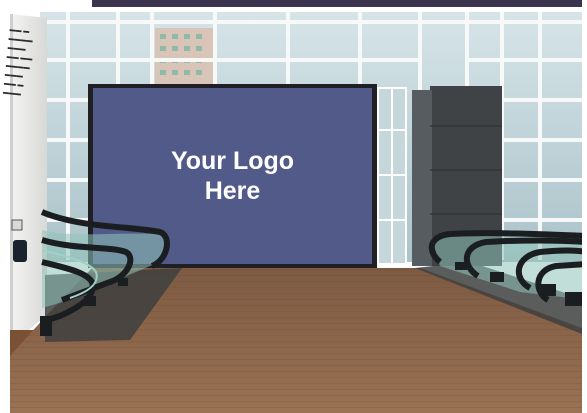 This screenshot has height=413, width=587. I want to click on wall-device, so click(20, 251).